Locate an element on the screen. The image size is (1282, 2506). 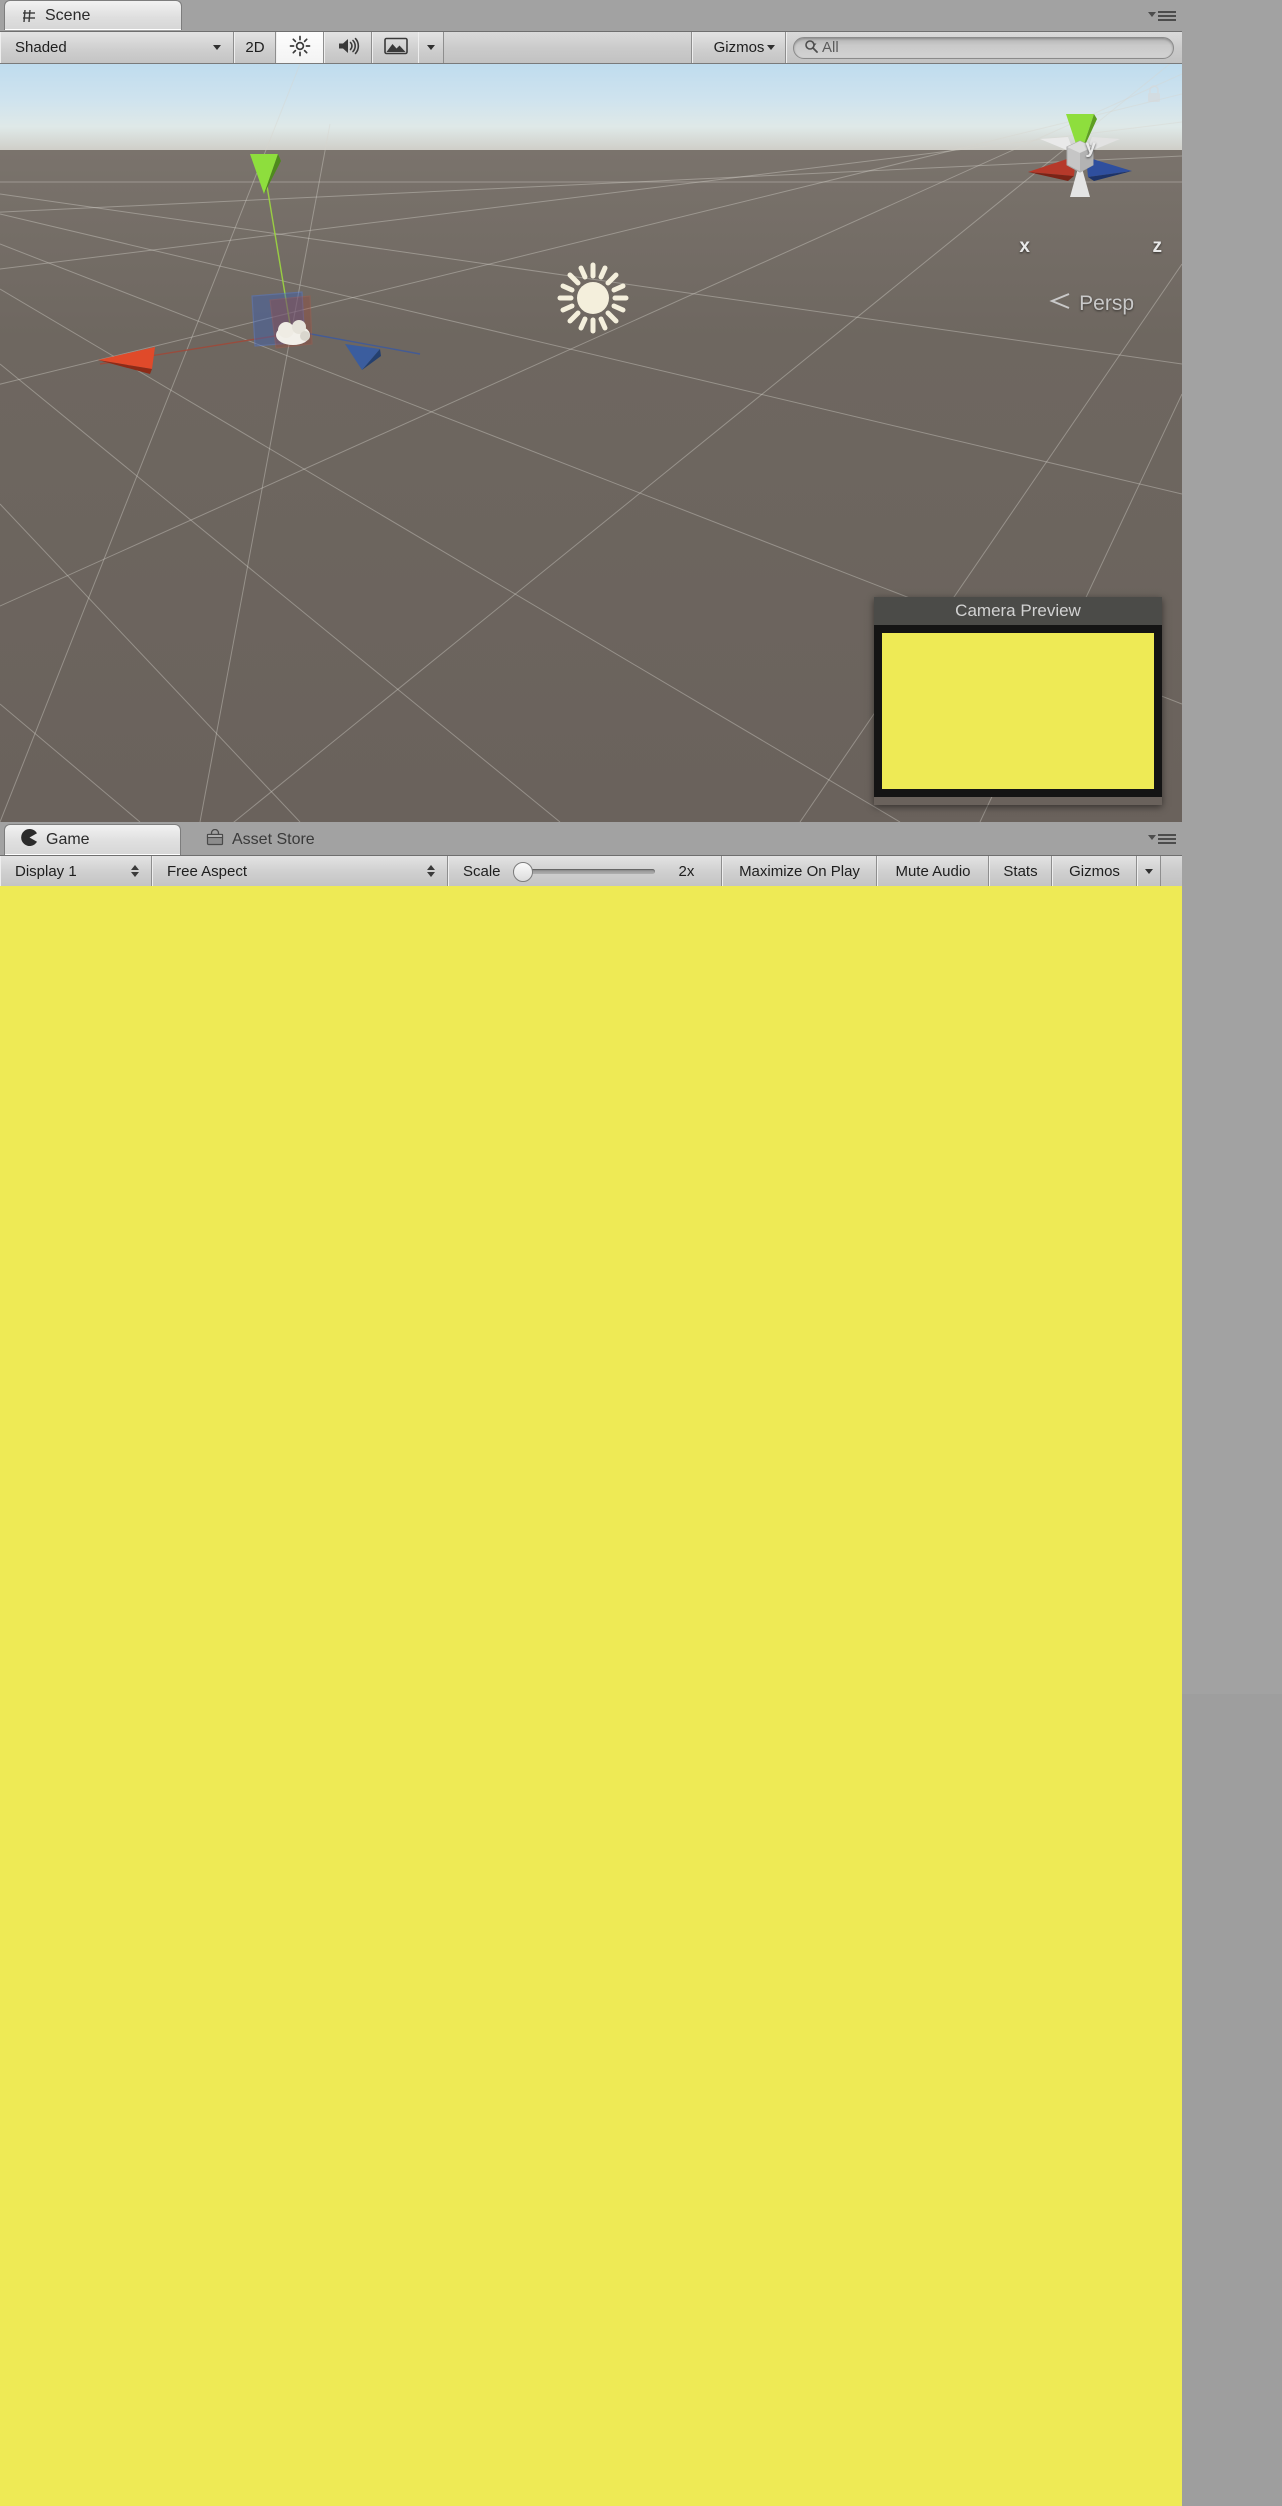
scene-audio-toggle is located at coordinates (348, 47).